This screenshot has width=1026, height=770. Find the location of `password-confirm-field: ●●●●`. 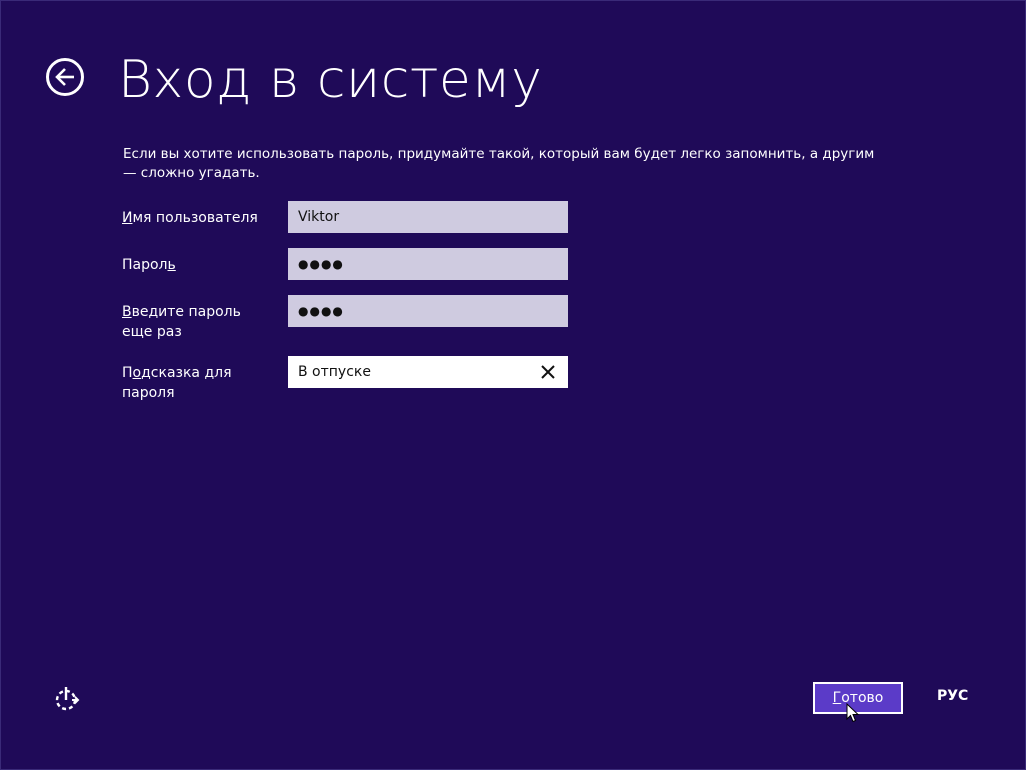

password-confirm-field: ●●●● is located at coordinates (428, 311).